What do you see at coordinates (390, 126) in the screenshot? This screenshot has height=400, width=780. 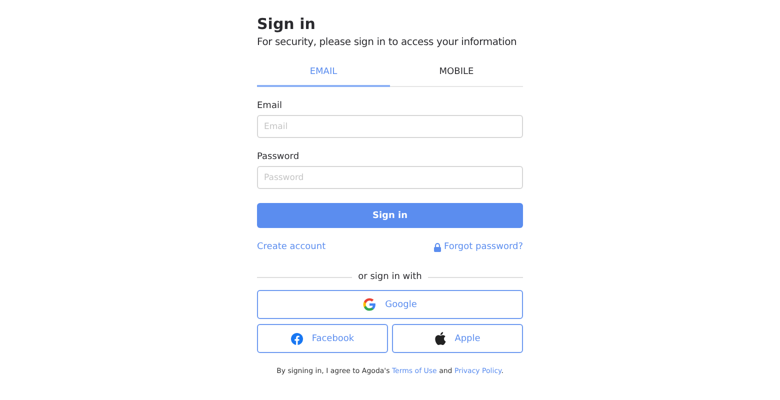 I see `input-field: Email` at bounding box center [390, 126].